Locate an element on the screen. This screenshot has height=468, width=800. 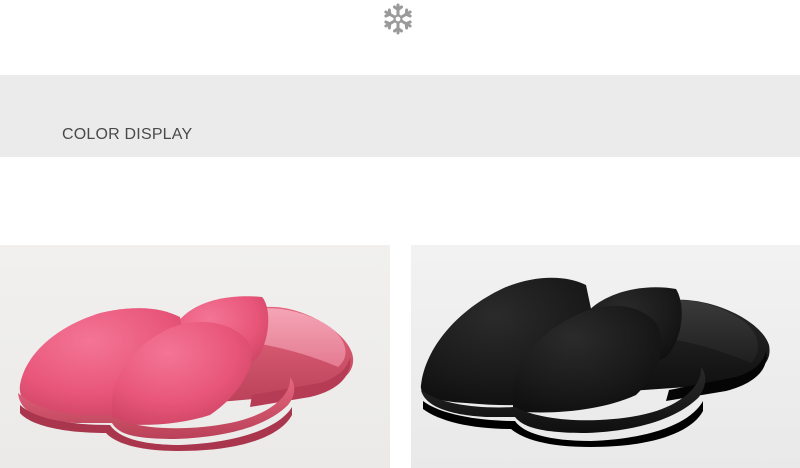
section-title: COLOR DISPLAY is located at coordinates (127, 134).